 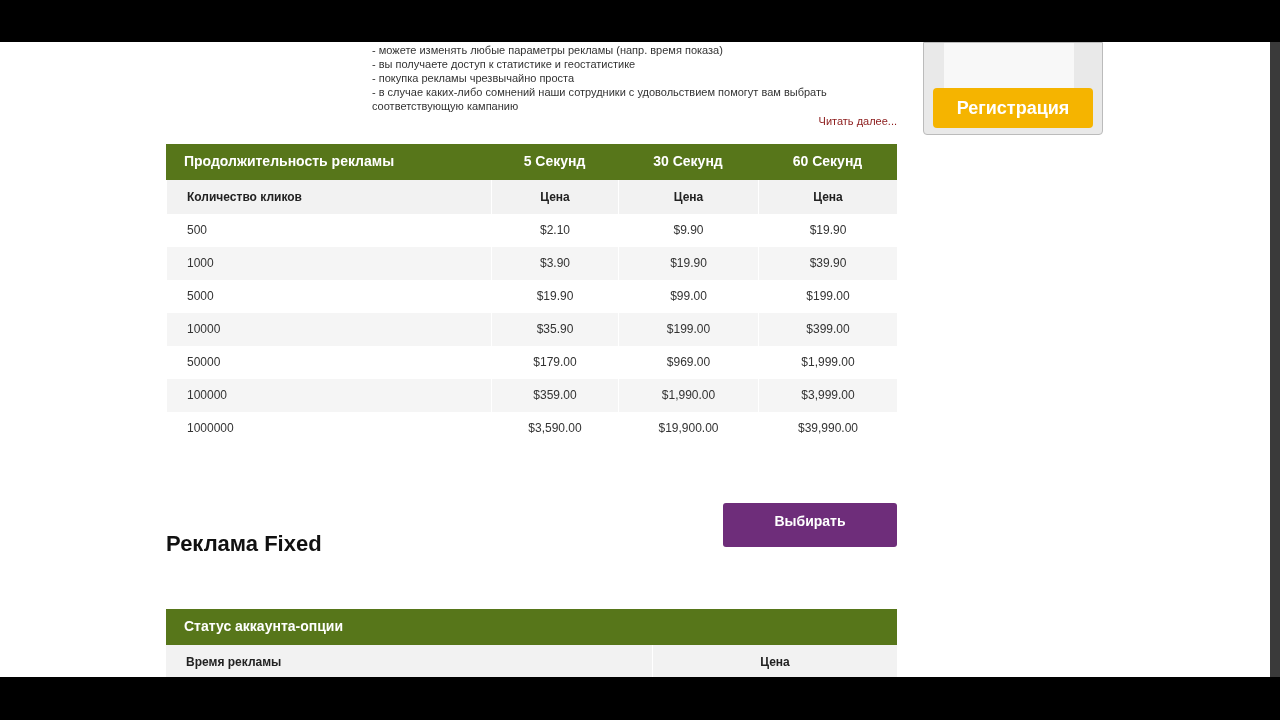 What do you see at coordinates (289, 161) in the screenshot?
I see `column-header: Продолжительность рекламы` at bounding box center [289, 161].